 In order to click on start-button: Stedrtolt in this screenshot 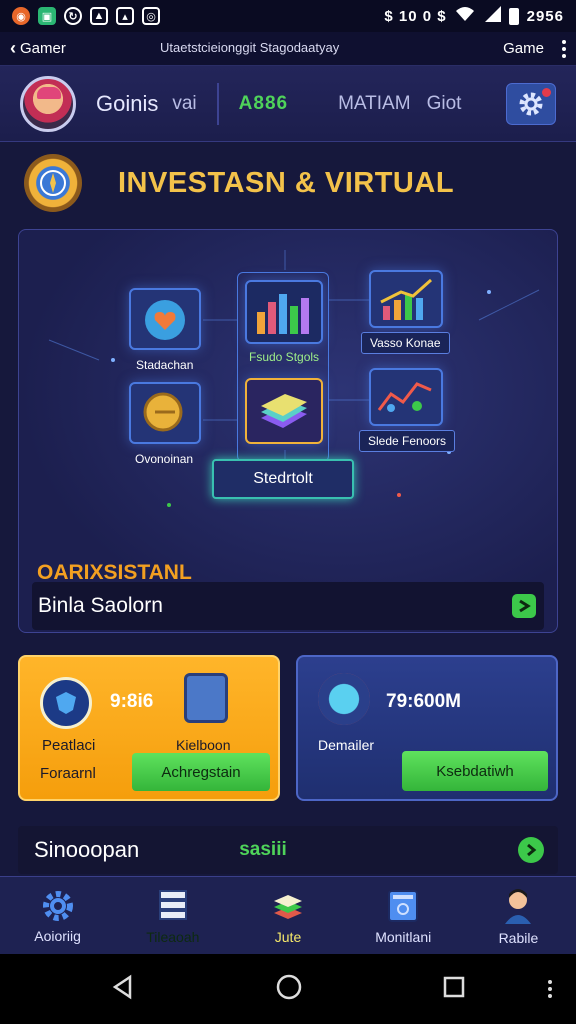, I will do `click(283, 479)`.